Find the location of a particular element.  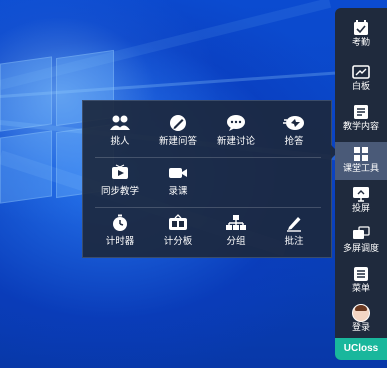

sidebar-item-whiteboard: 白板 is located at coordinates (361, 79).